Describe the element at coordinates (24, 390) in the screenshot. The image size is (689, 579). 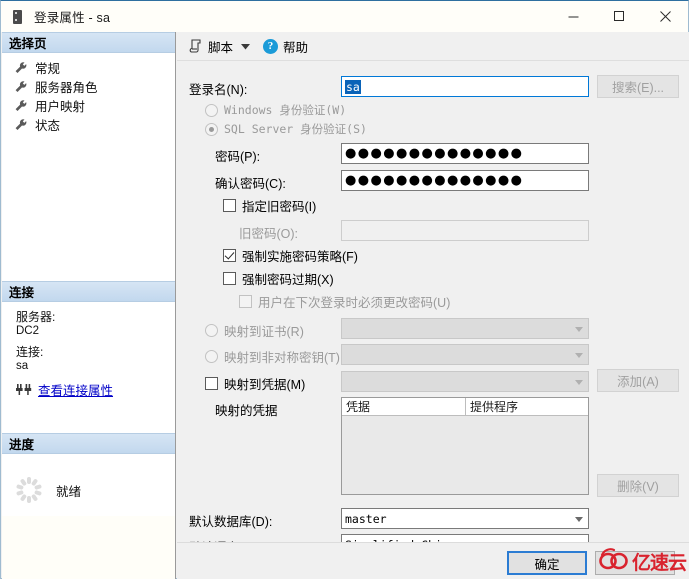
I see `connection-plug-icon` at that location.